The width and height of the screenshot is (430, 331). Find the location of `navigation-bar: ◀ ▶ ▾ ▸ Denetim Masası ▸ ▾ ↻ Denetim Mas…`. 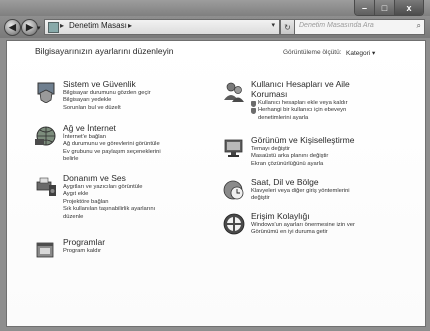

navigation-bar: ◀ ▶ ▾ ▸ Denetim Masası ▸ ▾ ↻ Denetim Mas… is located at coordinates (215, 27).